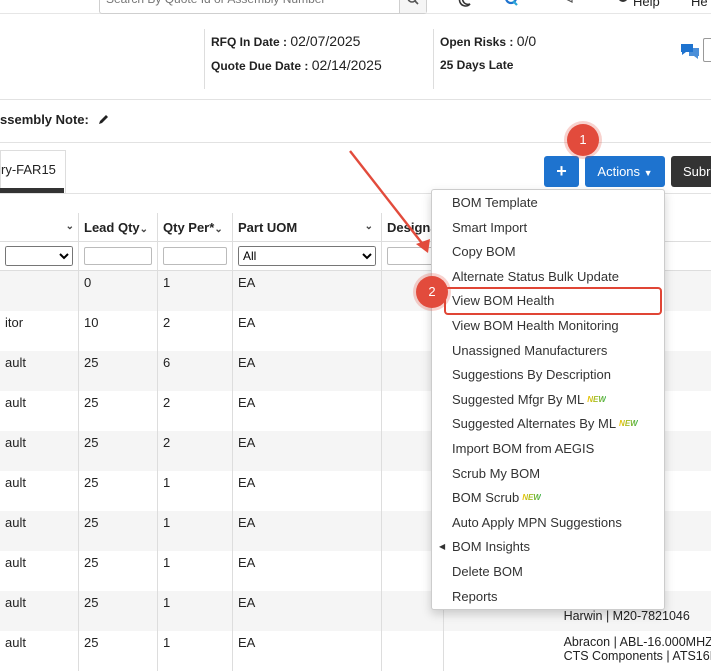 This screenshot has height=671, width=711. I want to click on mpn-line: Harwin | M20-7821046, so click(626, 615).